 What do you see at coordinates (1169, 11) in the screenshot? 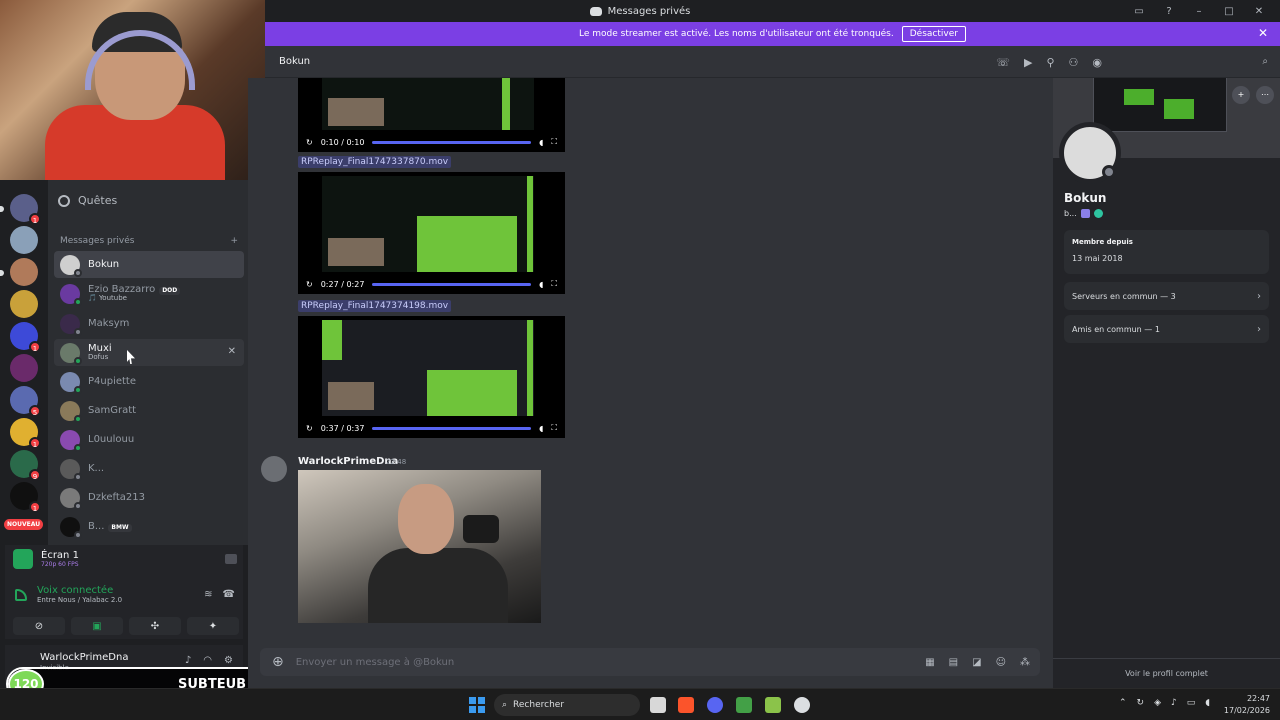
I see `help-icon: ?` at bounding box center [1169, 11].